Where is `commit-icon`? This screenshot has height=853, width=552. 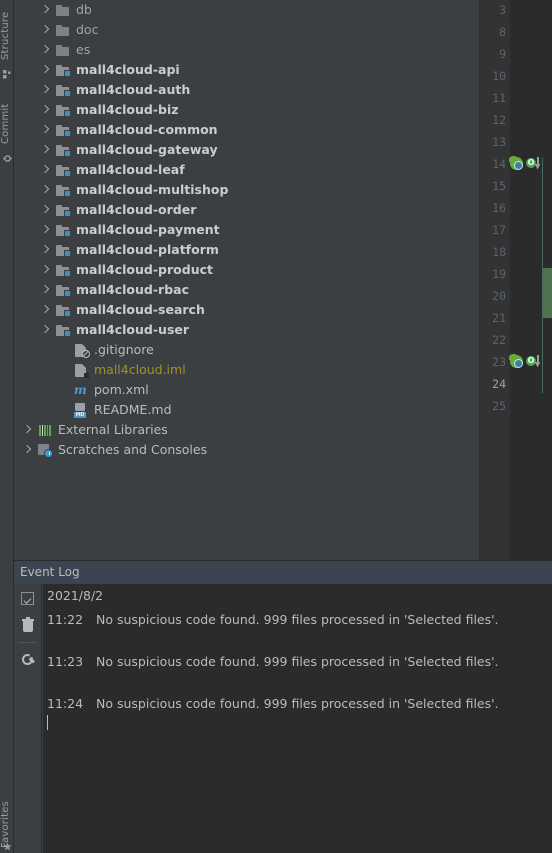
commit-icon is located at coordinates (7, 155).